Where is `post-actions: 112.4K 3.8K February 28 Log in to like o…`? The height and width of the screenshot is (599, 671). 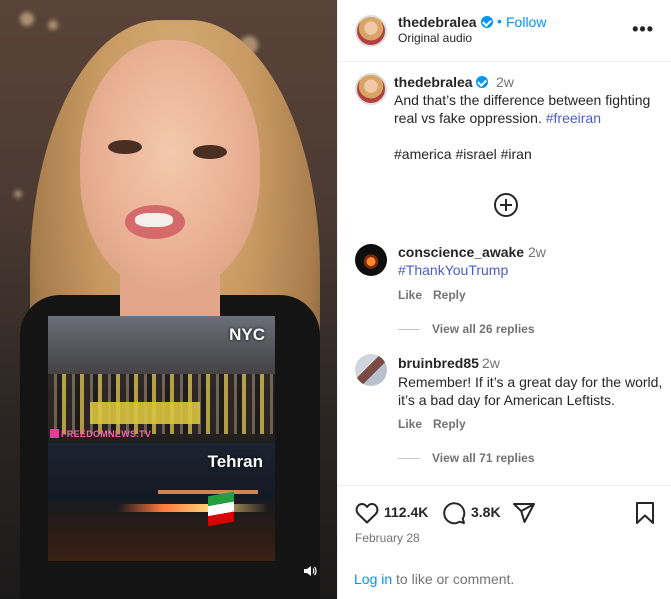 post-actions: 112.4K 3.8K February 28 Log in to like o… is located at coordinates (504, 542).